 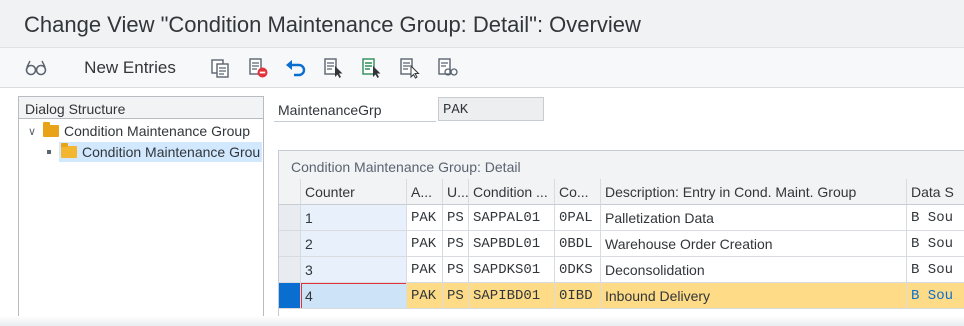 What do you see at coordinates (355, 121) in the screenshot?
I see `label-underline` at bounding box center [355, 121].